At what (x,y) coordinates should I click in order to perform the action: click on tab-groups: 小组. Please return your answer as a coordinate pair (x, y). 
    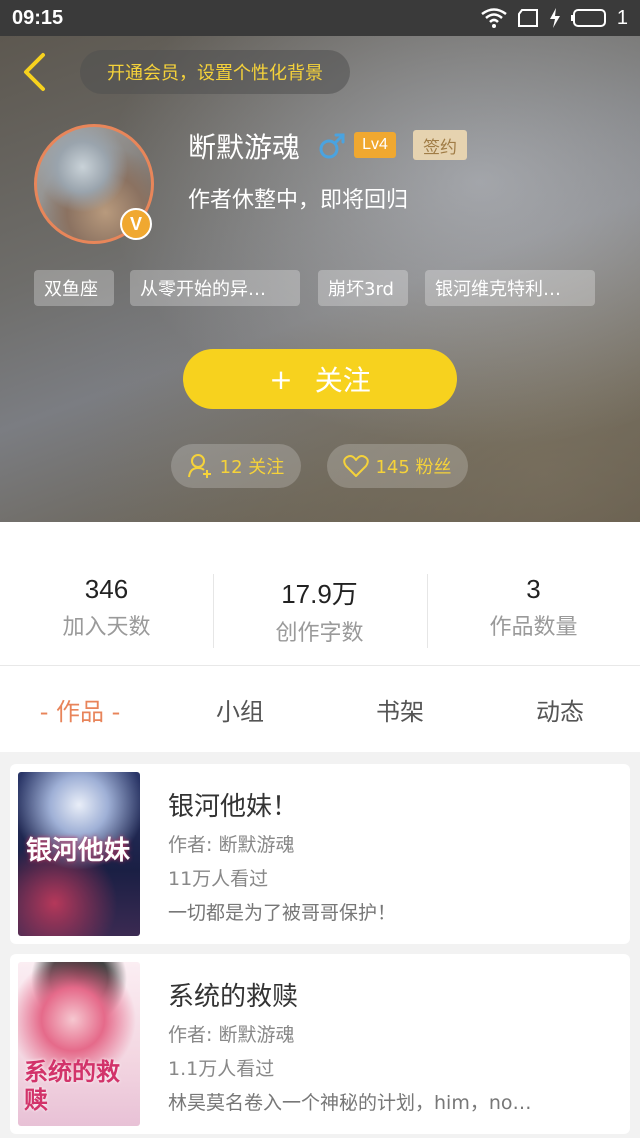
    Looking at the image, I should click on (240, 709).